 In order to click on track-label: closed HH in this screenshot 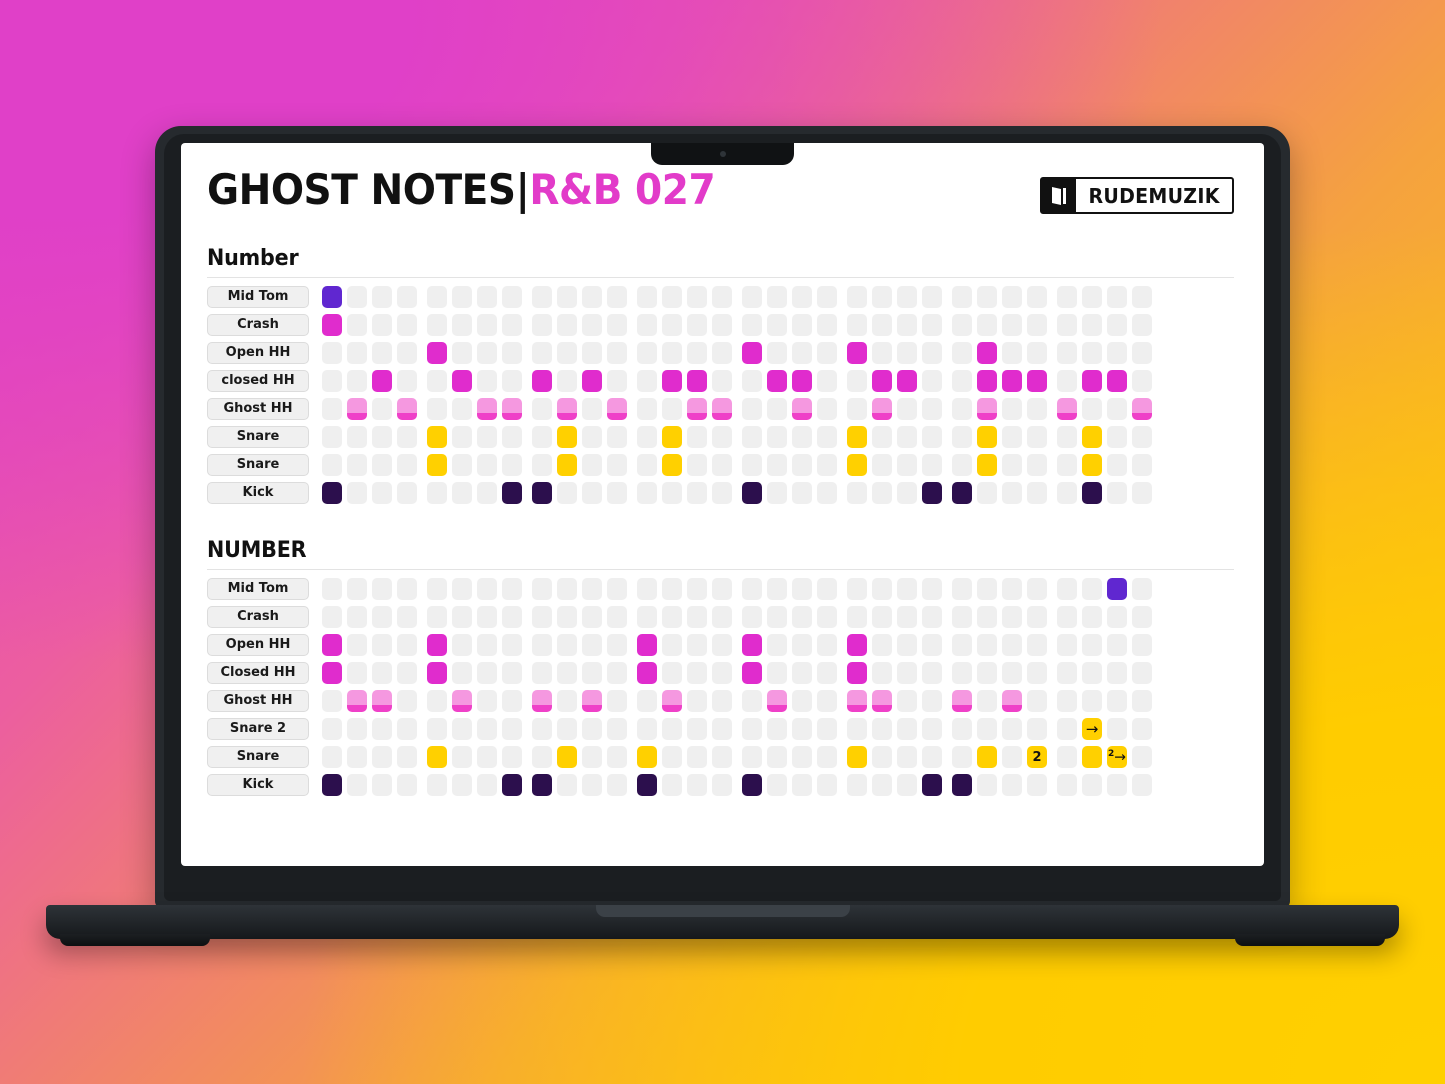, I will do `click(258, 381)`.